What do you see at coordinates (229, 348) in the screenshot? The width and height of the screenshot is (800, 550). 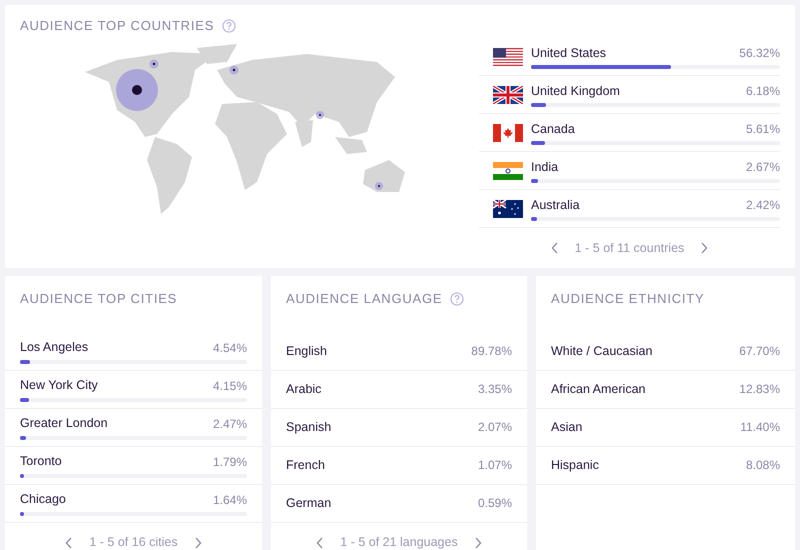 I see `row-percentage: 4.54%` at bounding box center [229, 348].